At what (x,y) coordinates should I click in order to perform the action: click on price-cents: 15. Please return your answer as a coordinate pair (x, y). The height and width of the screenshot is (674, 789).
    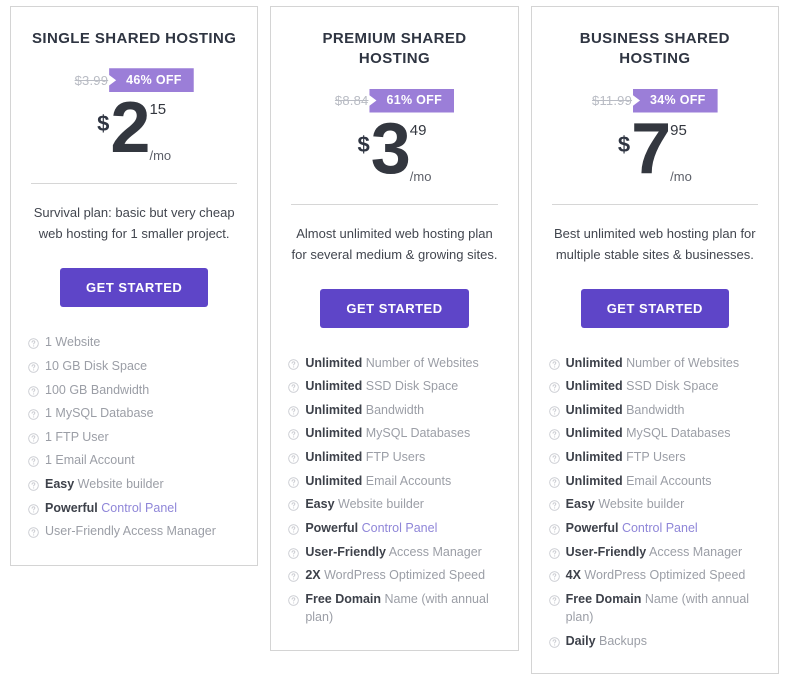
    Looking at the image, I should click on (158, 110).